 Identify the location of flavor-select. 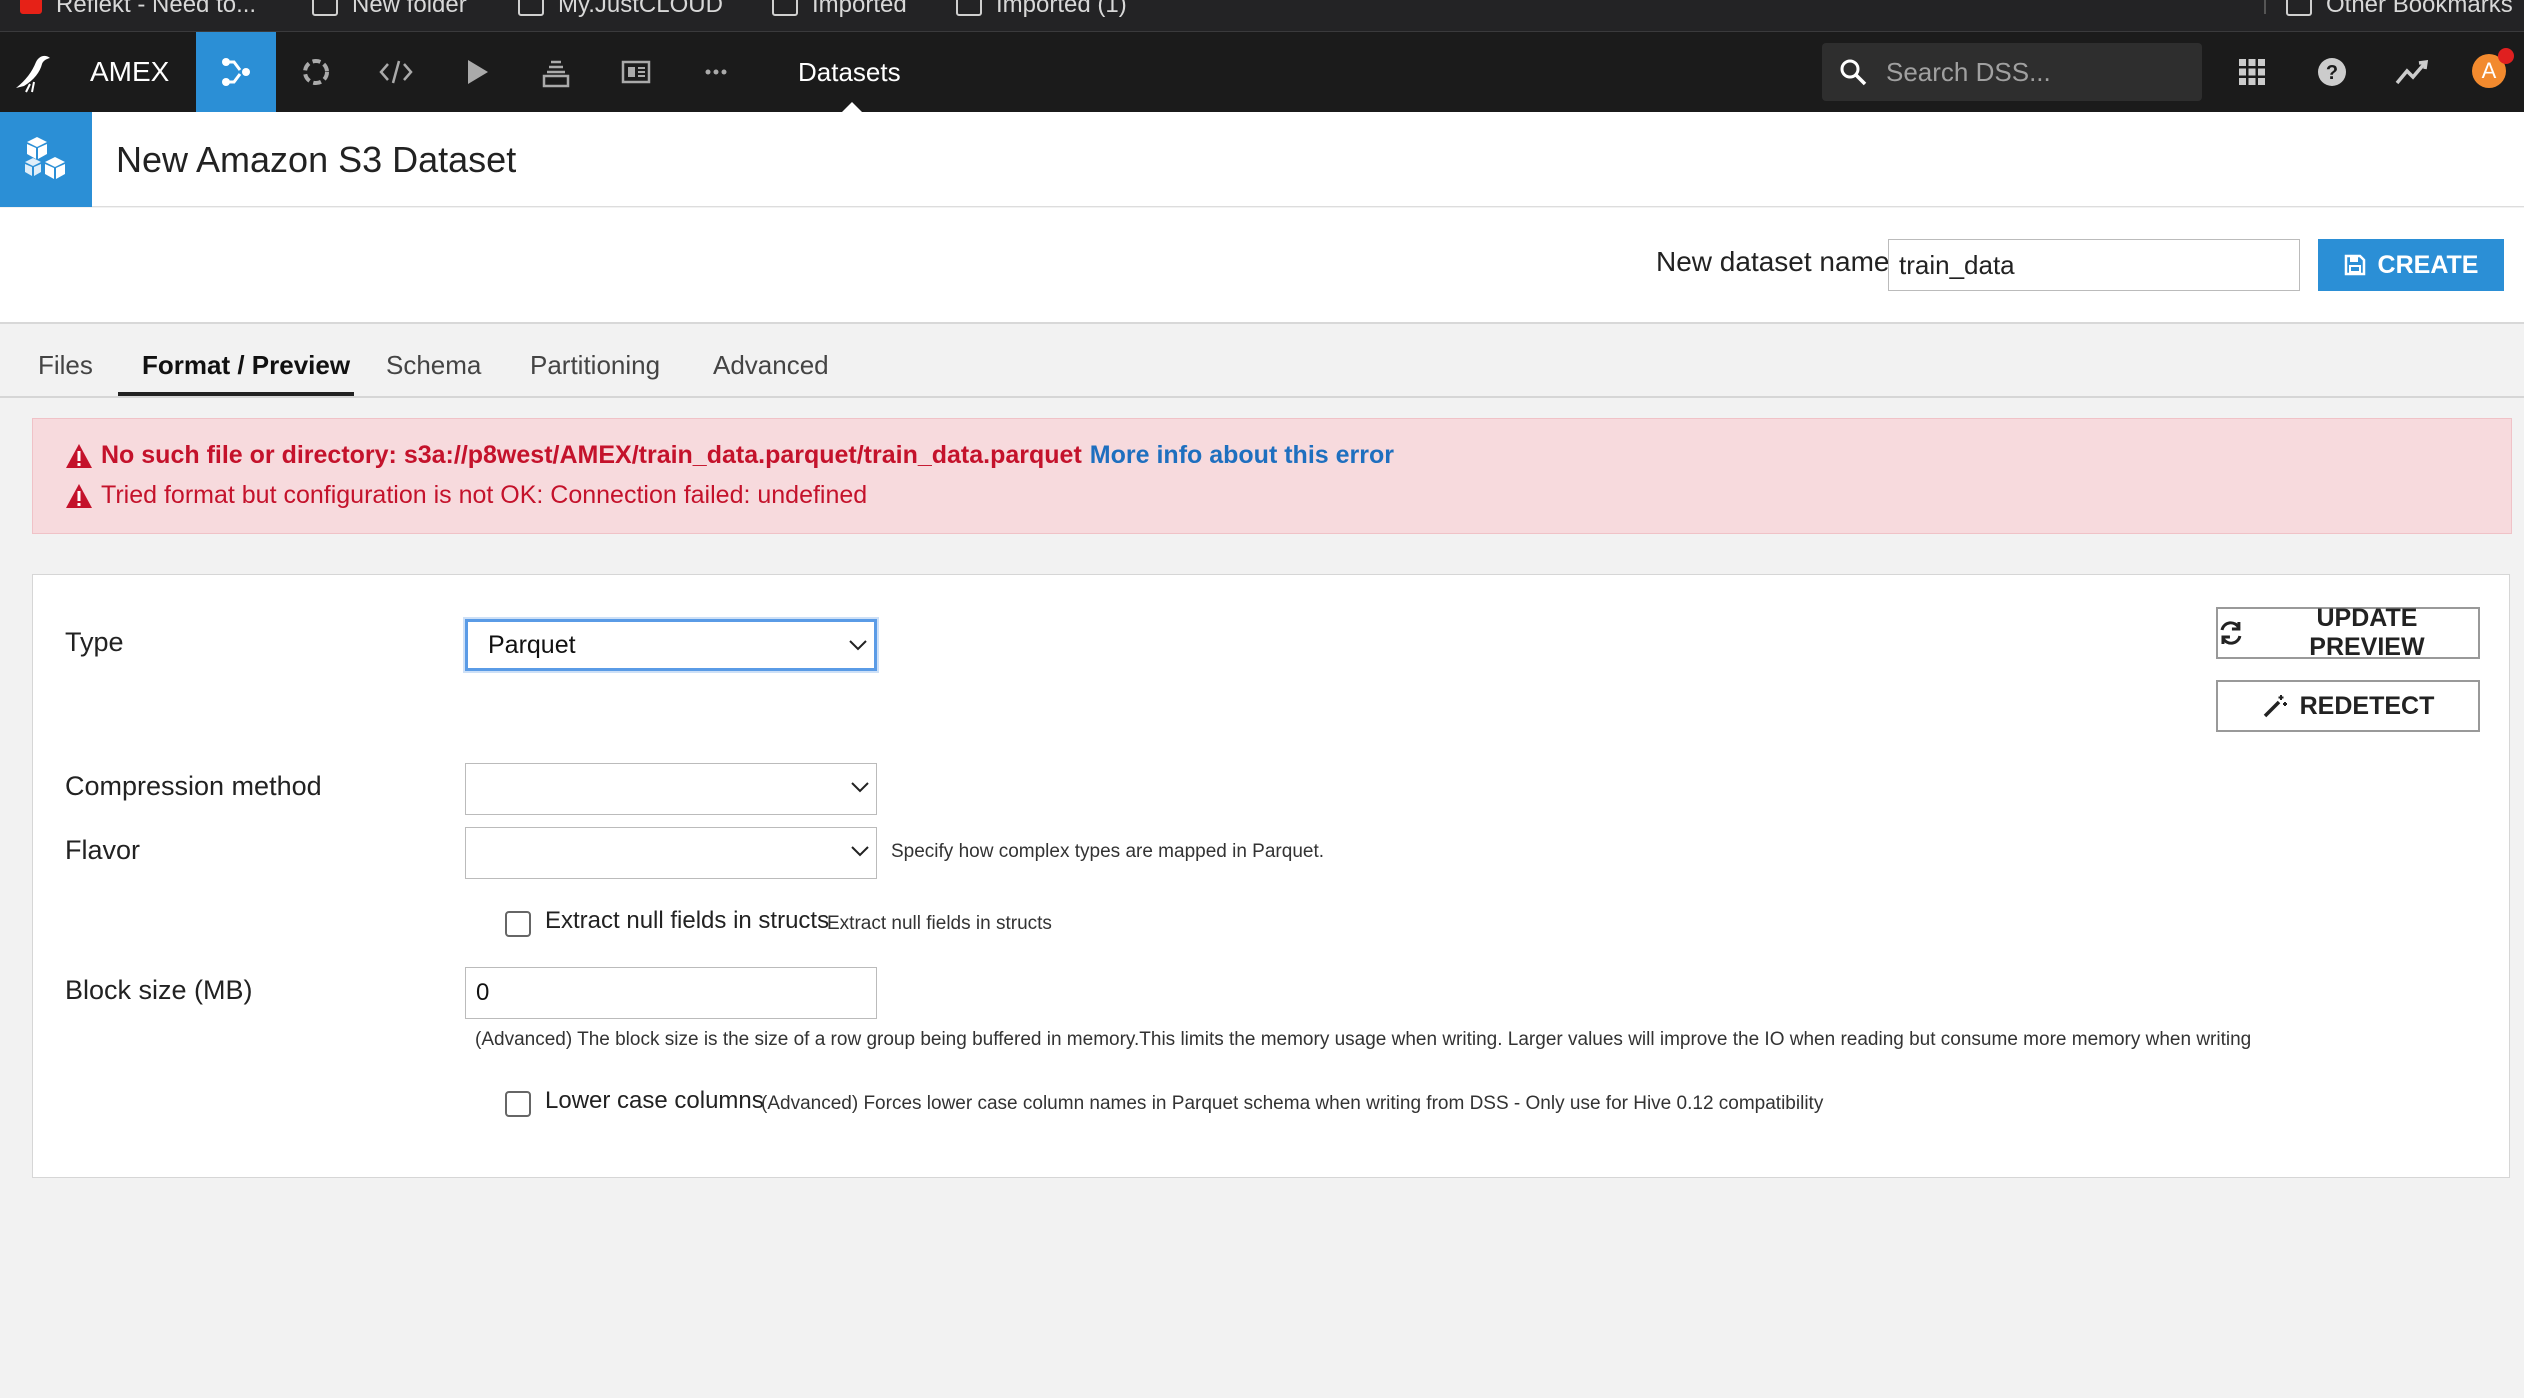
(671, 853).